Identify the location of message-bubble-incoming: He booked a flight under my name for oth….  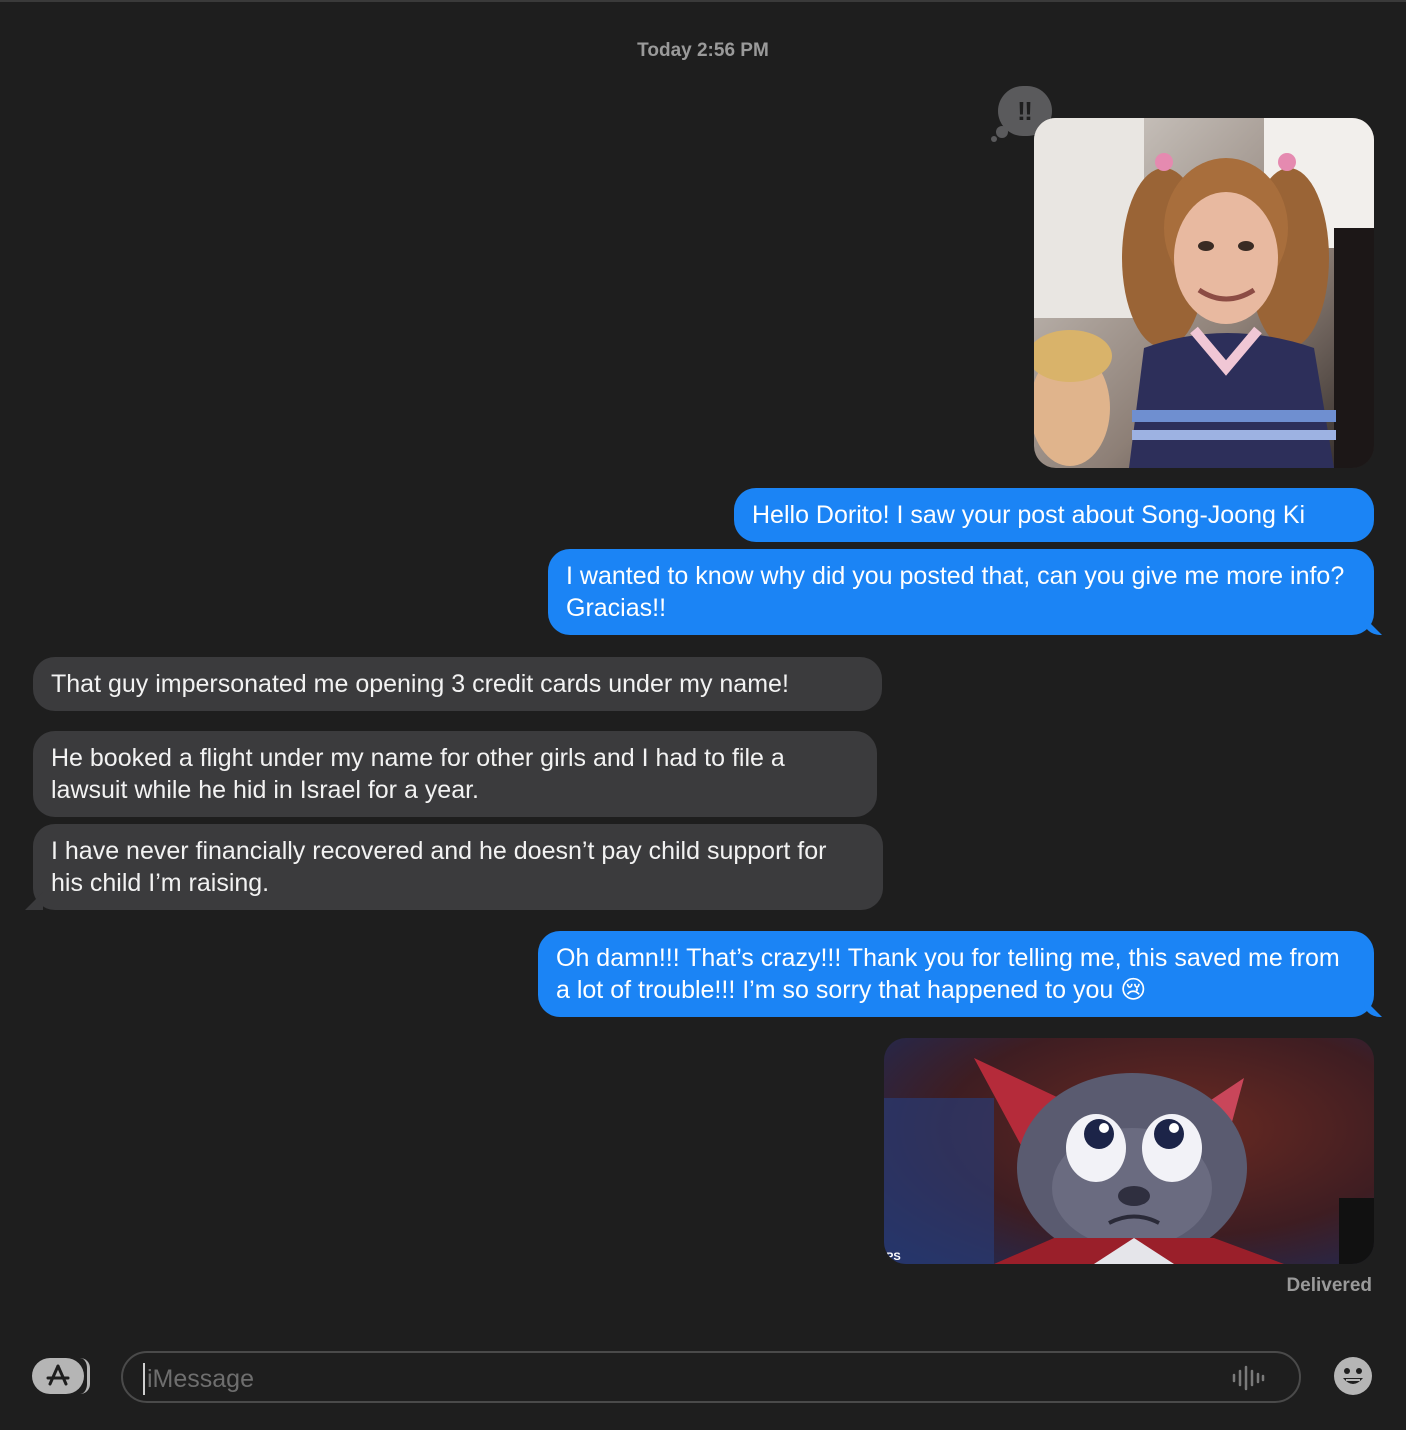
(455, 774).